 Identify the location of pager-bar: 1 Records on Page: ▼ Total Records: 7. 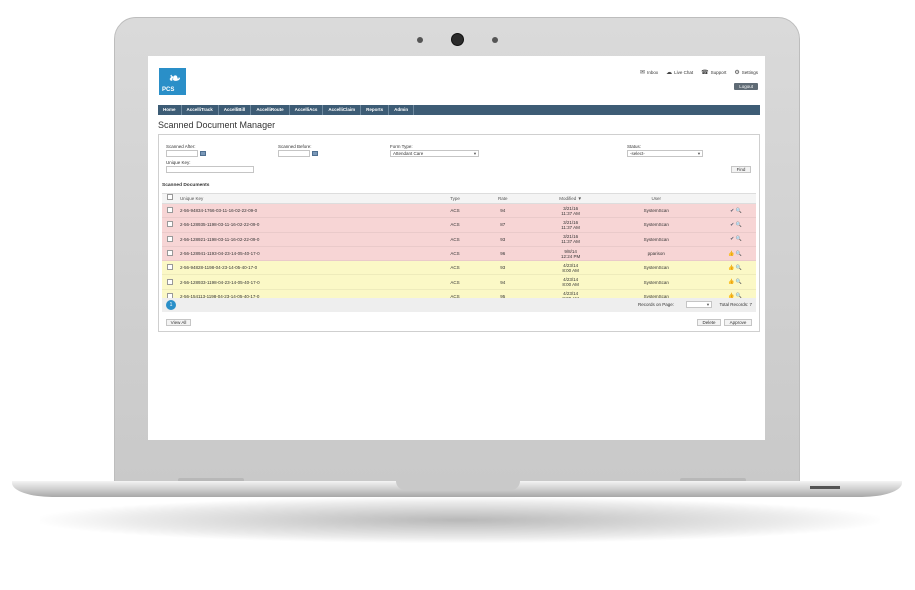
(459, 305).